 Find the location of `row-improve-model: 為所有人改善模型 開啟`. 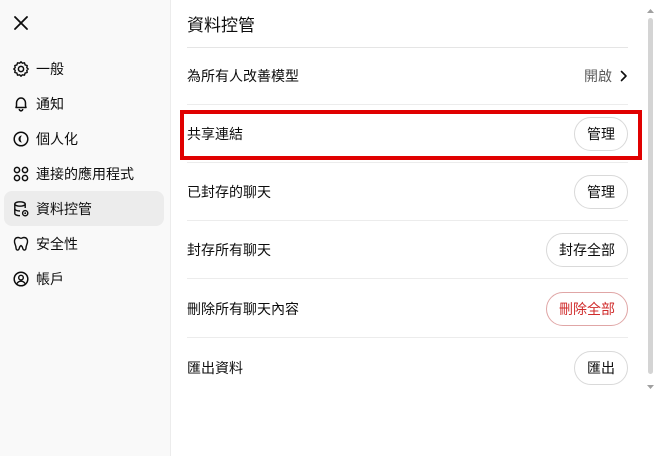

row-improve-model: 為所有人改善模型 開啟 is located at coordinates (407, 76).